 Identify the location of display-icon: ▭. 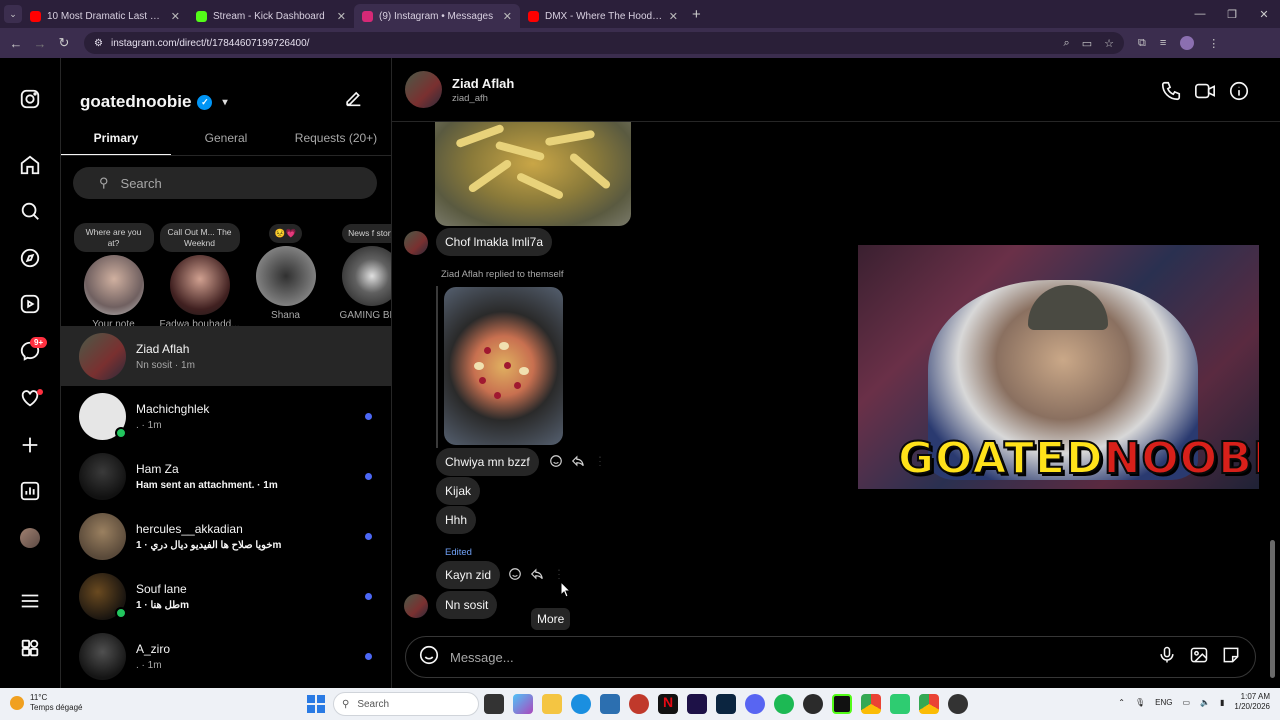
(1186, 702).